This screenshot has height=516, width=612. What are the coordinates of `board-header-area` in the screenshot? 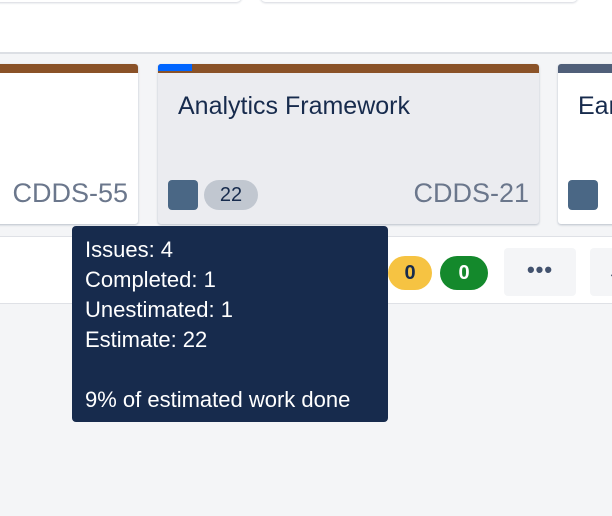 It's located at (306, 27).